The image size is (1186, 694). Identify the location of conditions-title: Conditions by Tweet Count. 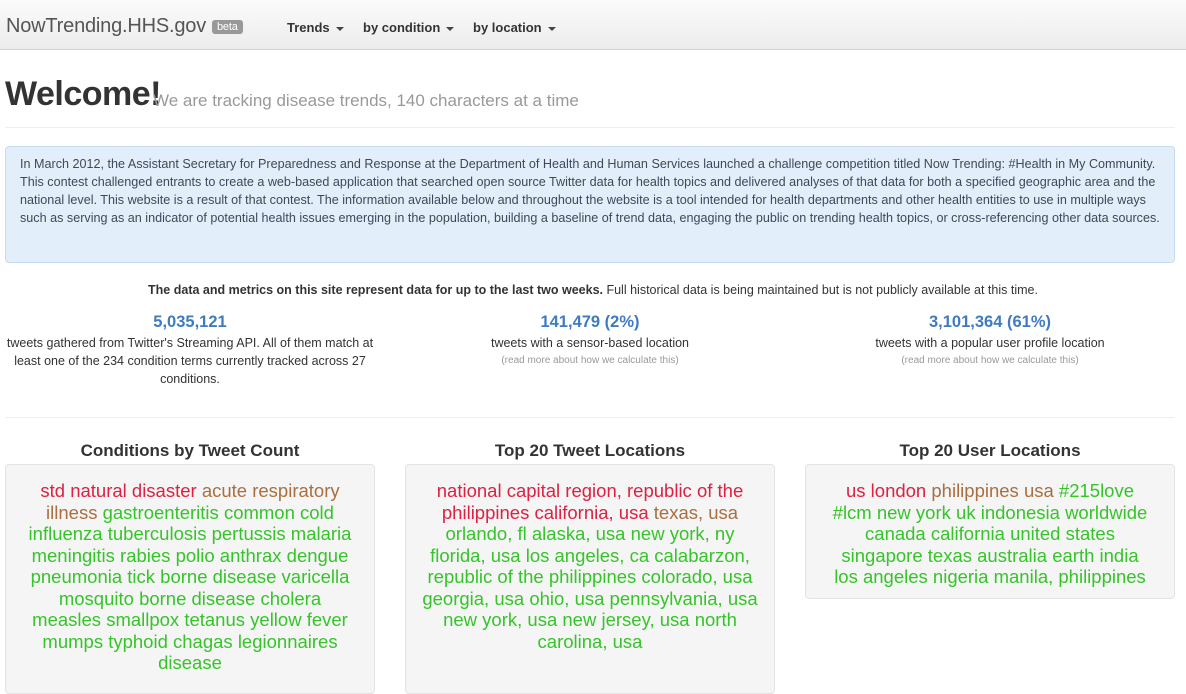
(190, 450).